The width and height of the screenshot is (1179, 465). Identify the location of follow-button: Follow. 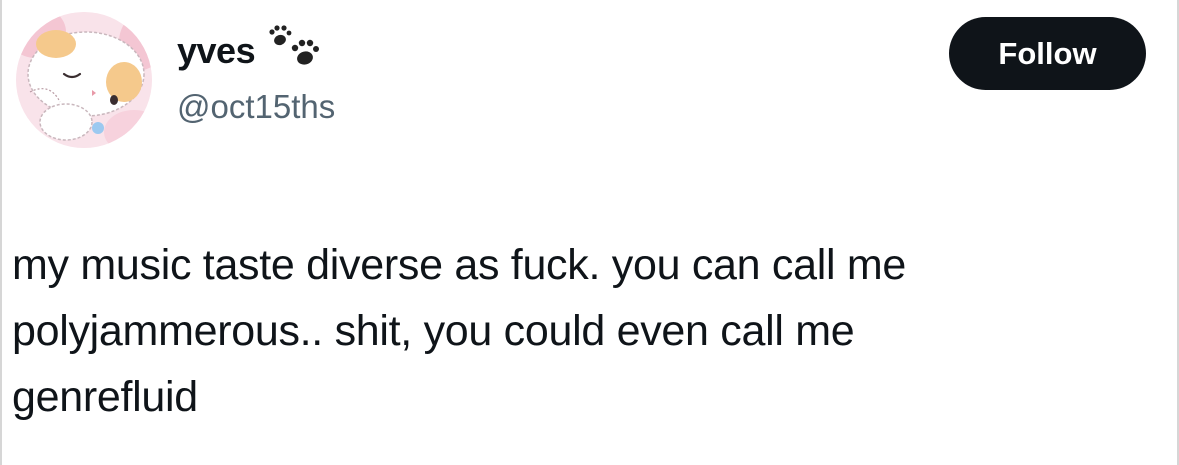
(1047, 53).